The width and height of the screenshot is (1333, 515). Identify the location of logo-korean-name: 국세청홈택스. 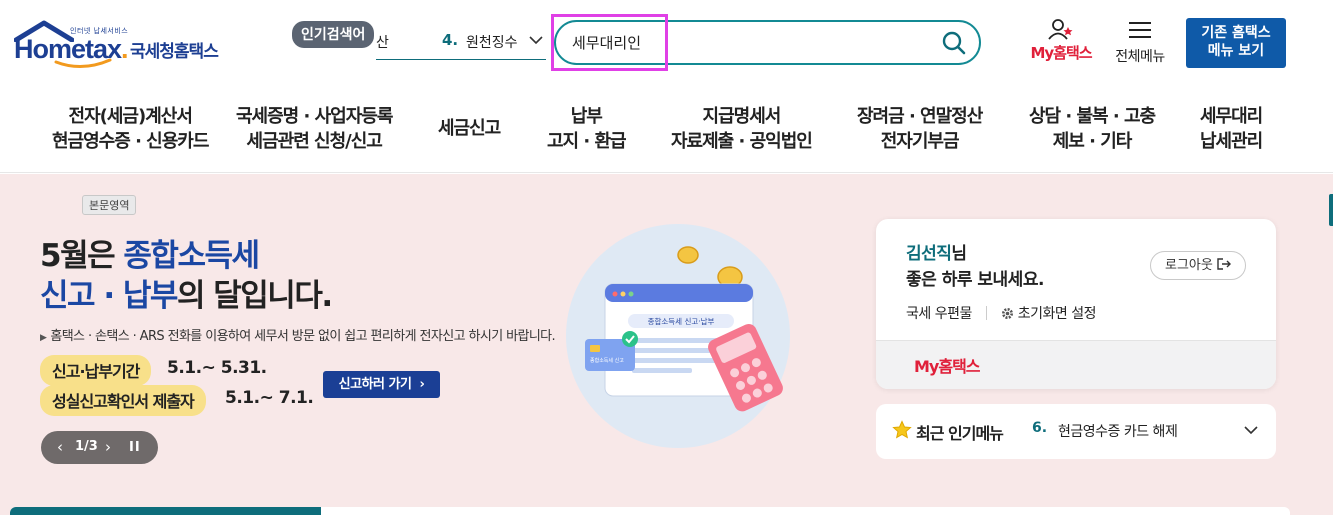
(174, 52).